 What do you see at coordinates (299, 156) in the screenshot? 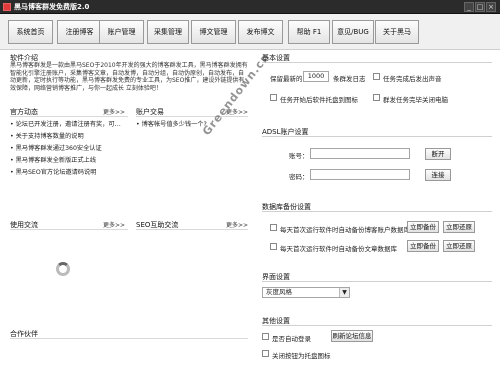
I see `account-label: 账号：` at bounding box center [299, 156].